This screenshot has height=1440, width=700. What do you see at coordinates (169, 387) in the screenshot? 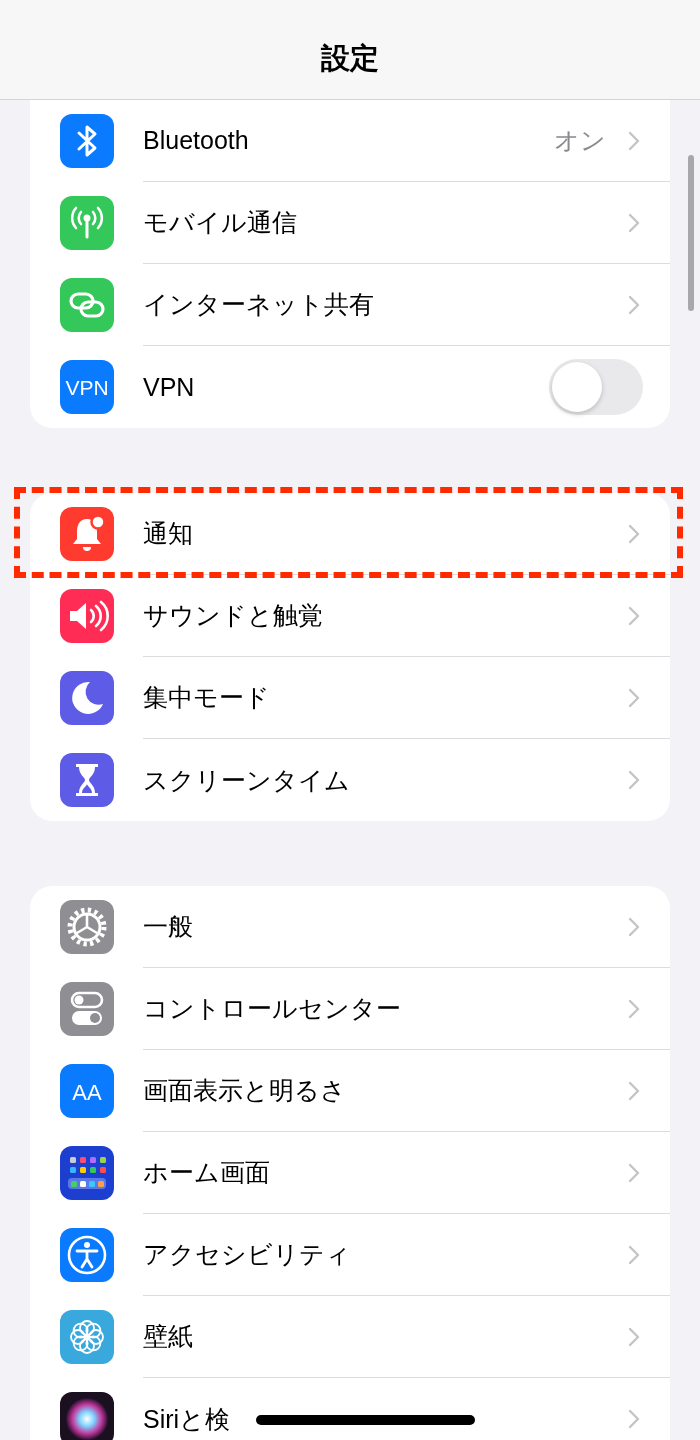
I see `row-label: VPN` at bounding box center [169, 387].